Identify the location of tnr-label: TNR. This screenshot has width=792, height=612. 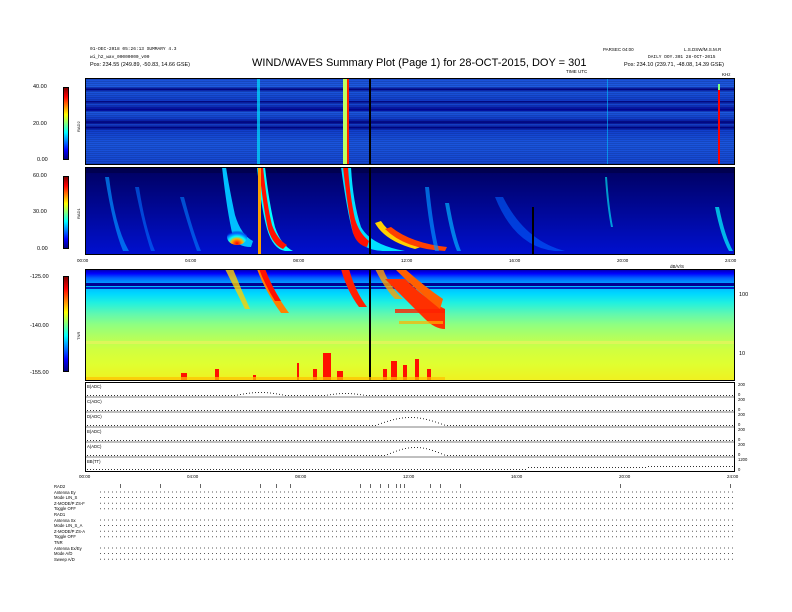
(78, 335).